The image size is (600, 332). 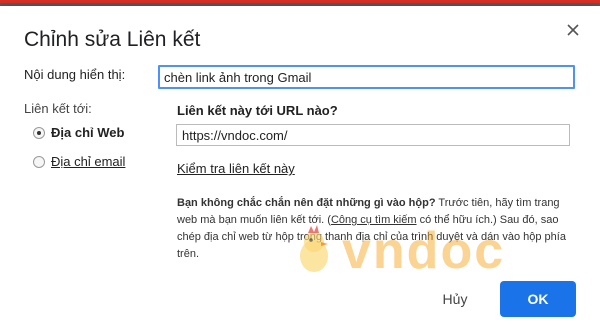 What do you see at coordinates (75, 74) in the screenshot?
I see `display-text-label: Nội dung hiển thị:` at bounding box center [75, 74].